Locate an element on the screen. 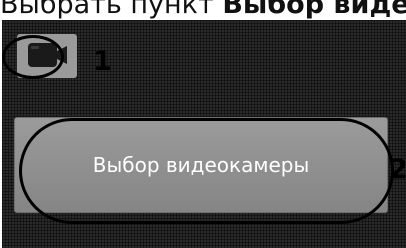 The height and width of the screenshot is (248, 406). instruction-caption: Выбрать пункт Выбор видео is located at coordinates (203, 11).